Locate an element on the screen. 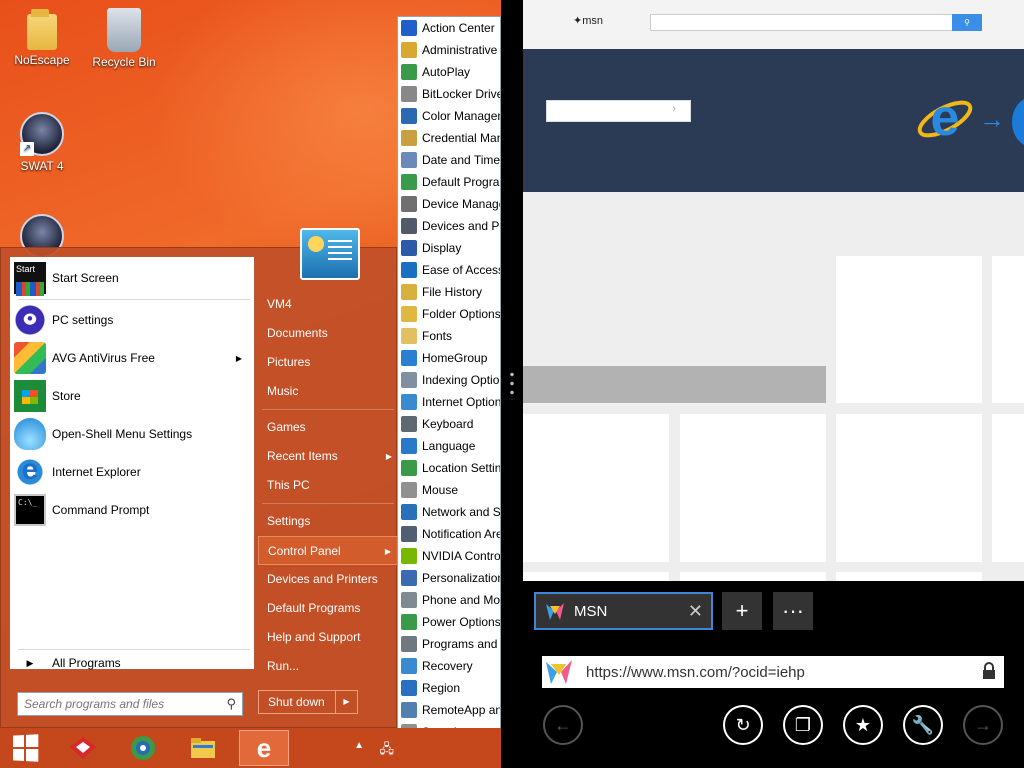 The height and width of the screenshot is (768, 1024). cp-item-default-programs: Default Programs is located at coordinates (449, 182).